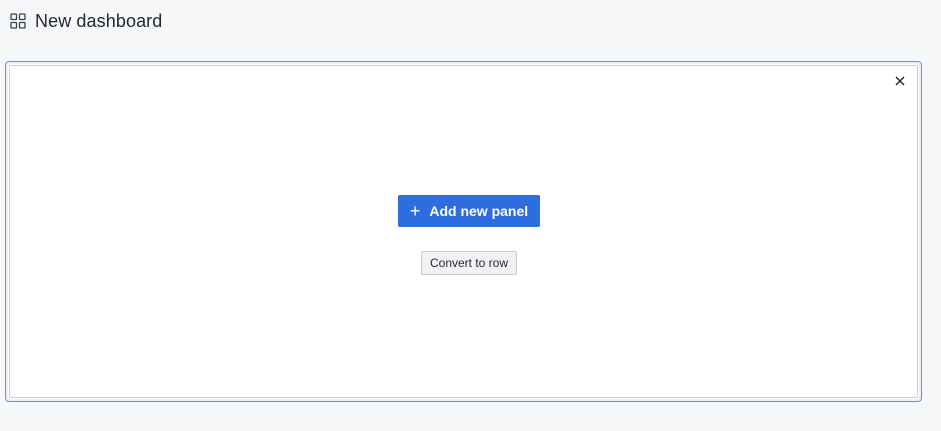 Image resolution: width=941 pixels, height=431 pixels. Describe the element at coordinates (479, 211) in the screenshot. I see `add-new-panel-label: Add new panel` at that location.